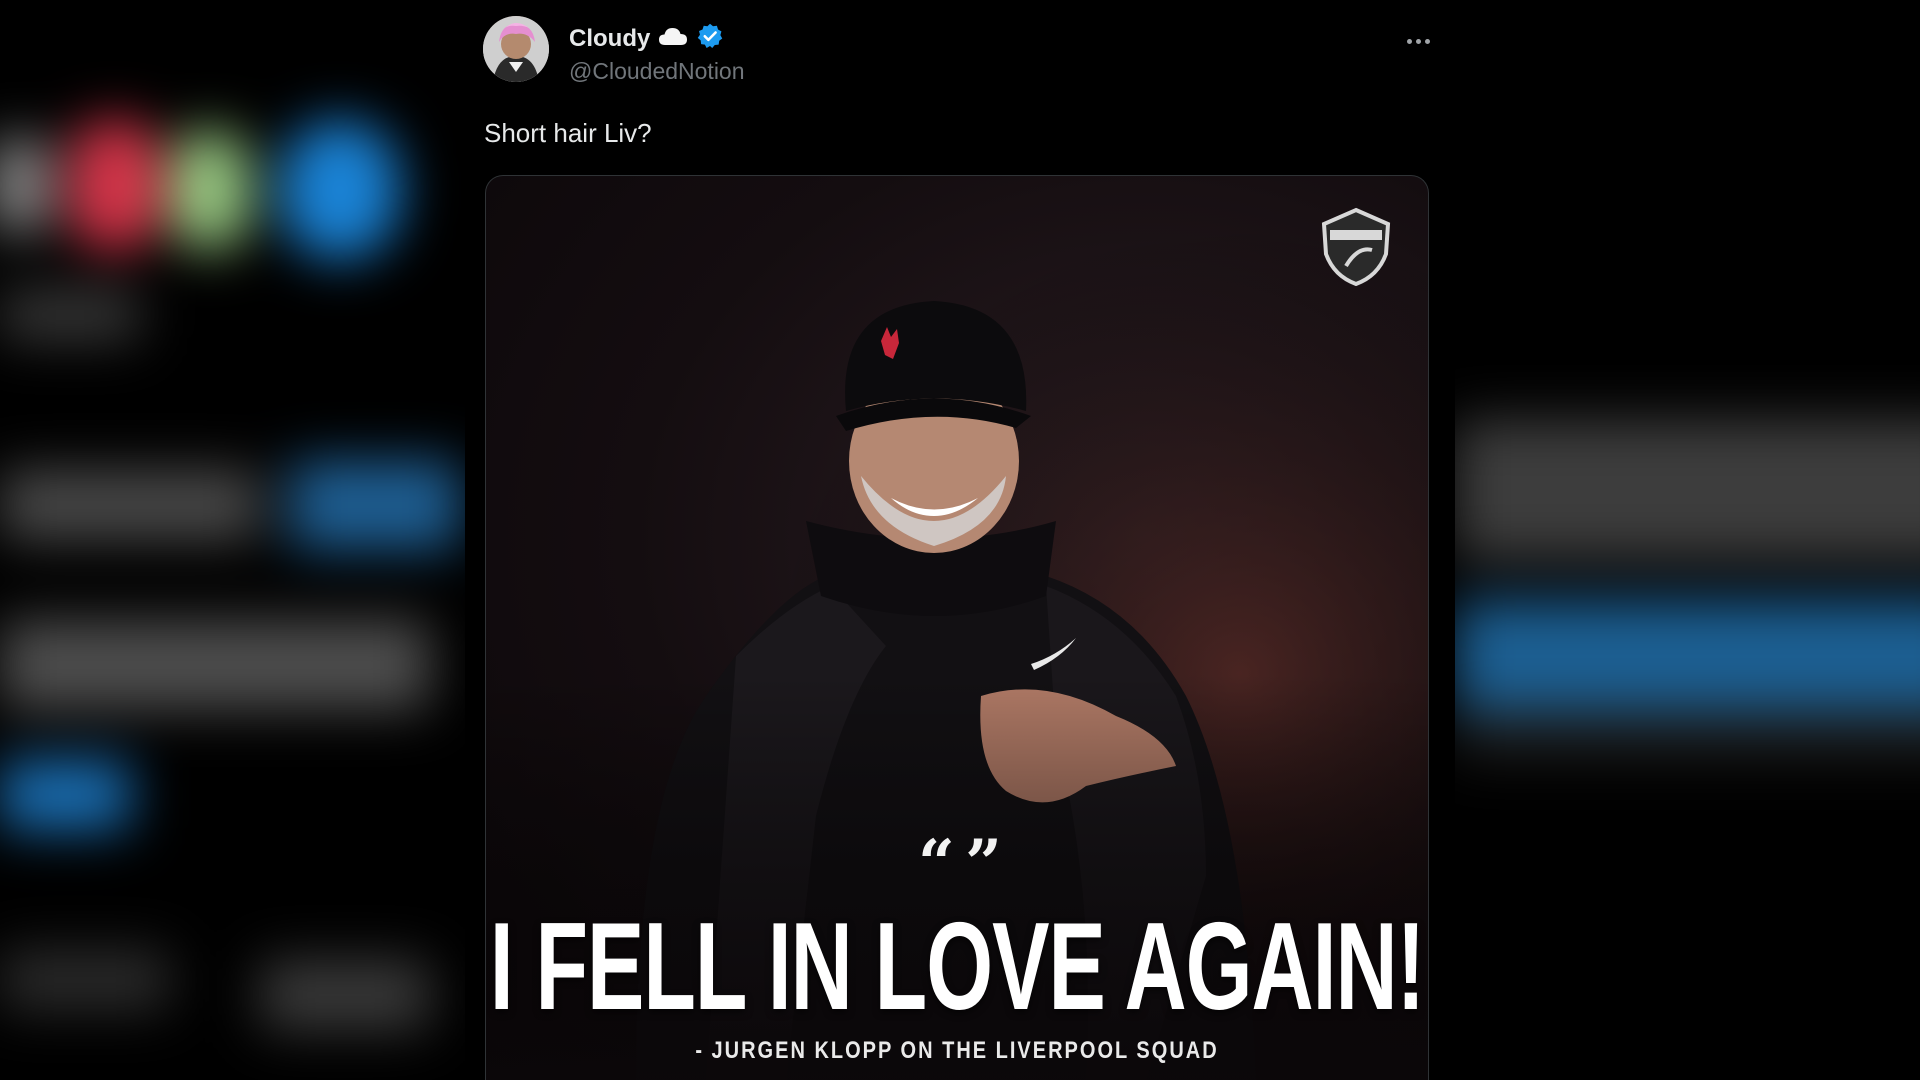  I want to click on tweet-header: Cloudy @CloudedNotion, so click(960, 51).